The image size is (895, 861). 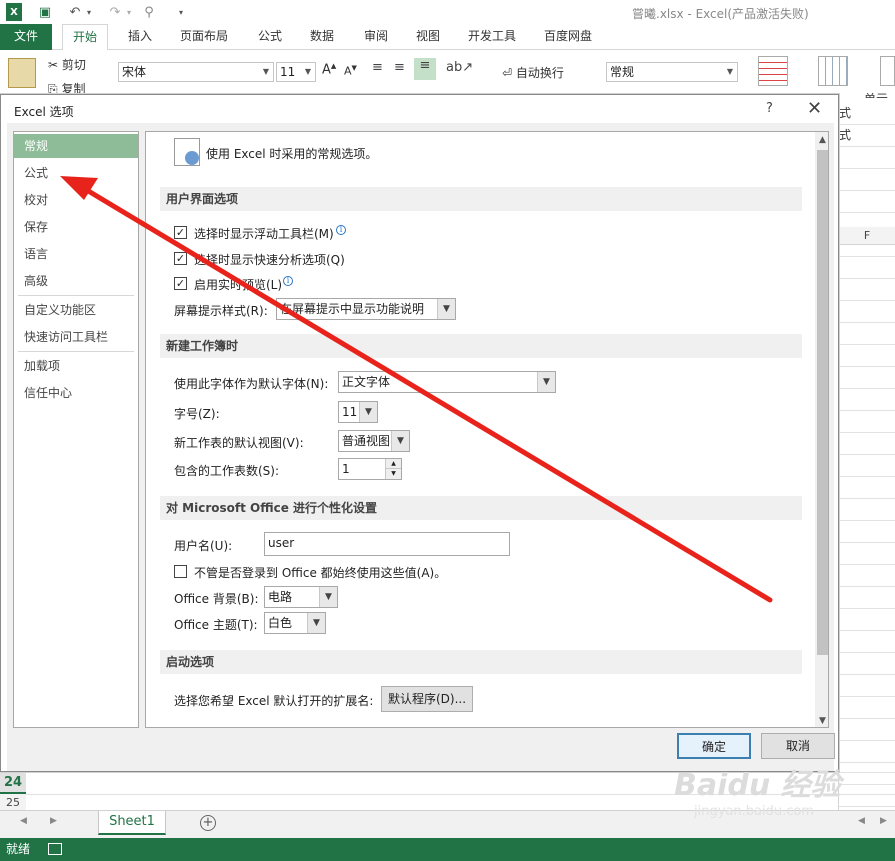 I want to click on tab-page-layout: 页面布局, so click(x=204, y=37).